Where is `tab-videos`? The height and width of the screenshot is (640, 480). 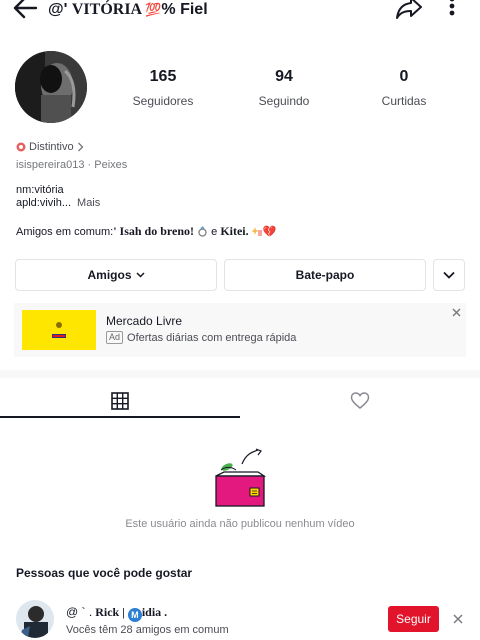 tab-videos is located at coordinates (120, 399).